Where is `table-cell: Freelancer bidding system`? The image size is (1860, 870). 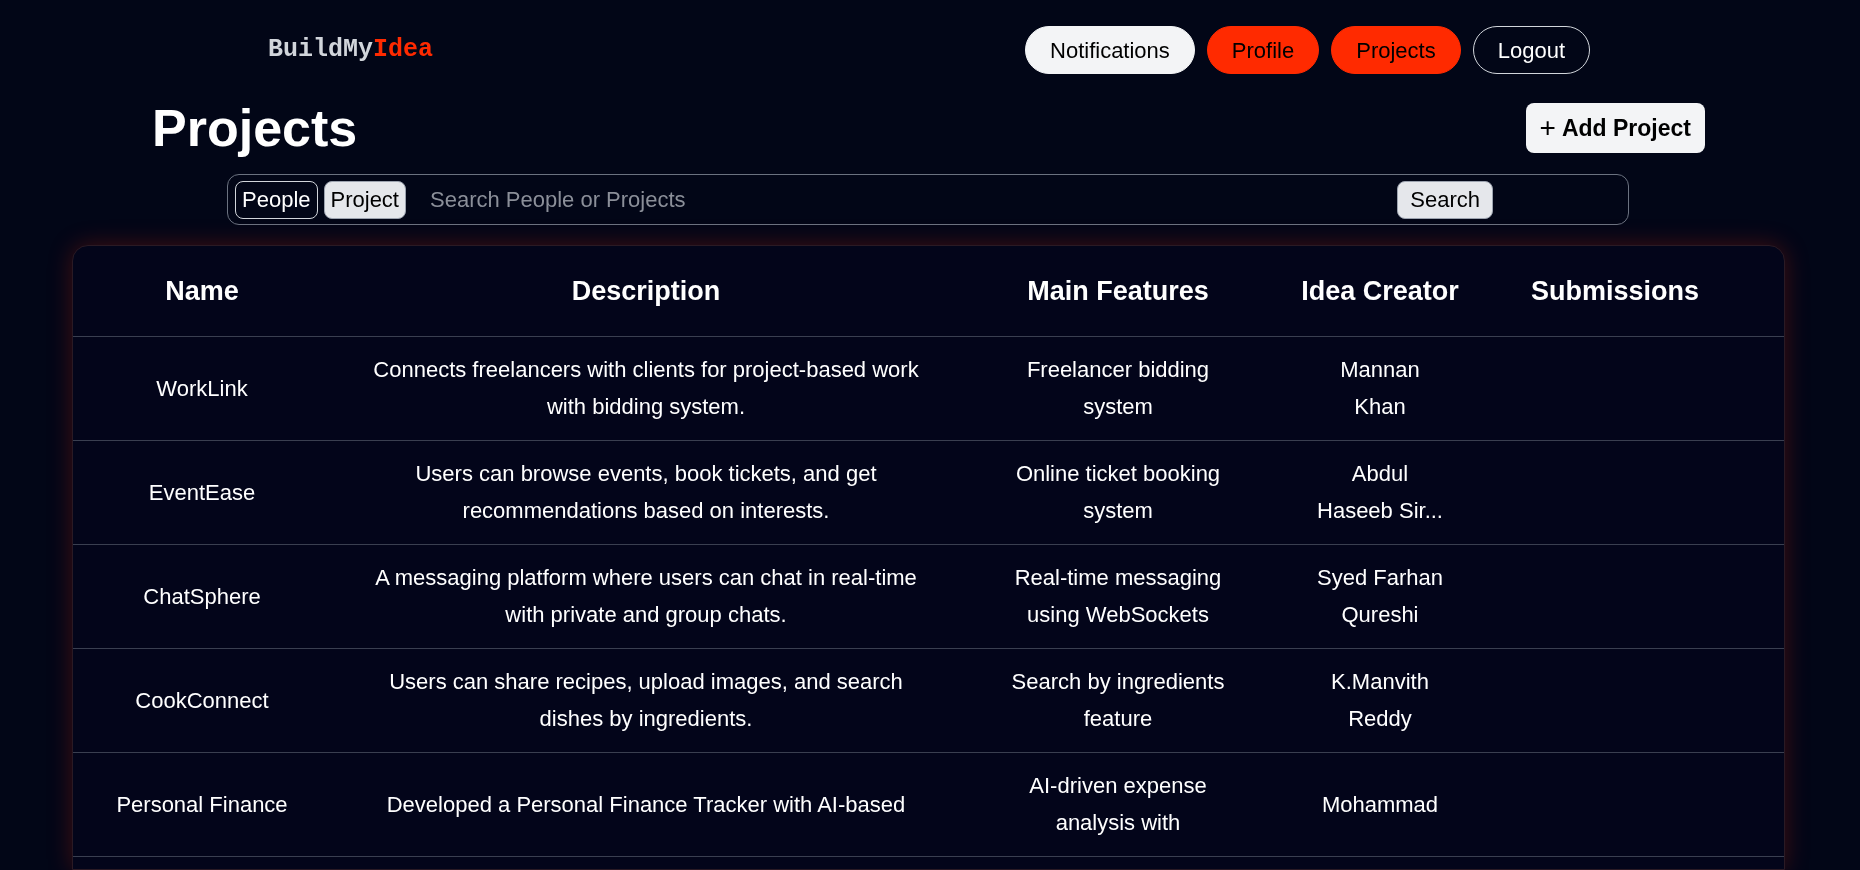 table-cell: Freelancer bidding system is located at coordinates (1118, 388).